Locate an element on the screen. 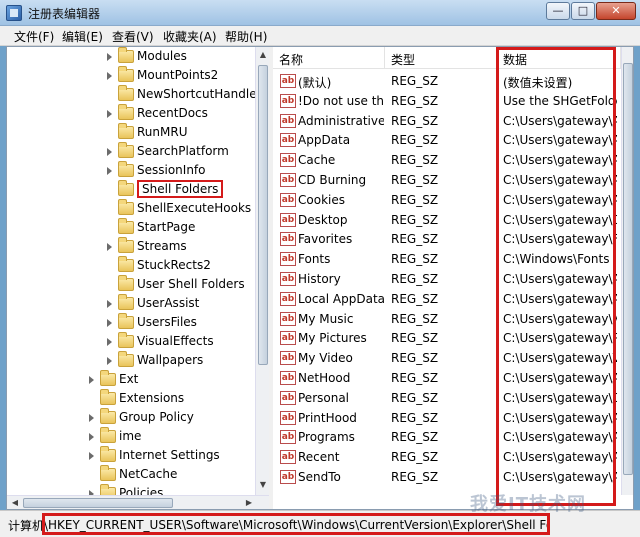 This screenshot has width=640, height=537. menu-help: 帮助(H) is located at coordinates (246, 36).